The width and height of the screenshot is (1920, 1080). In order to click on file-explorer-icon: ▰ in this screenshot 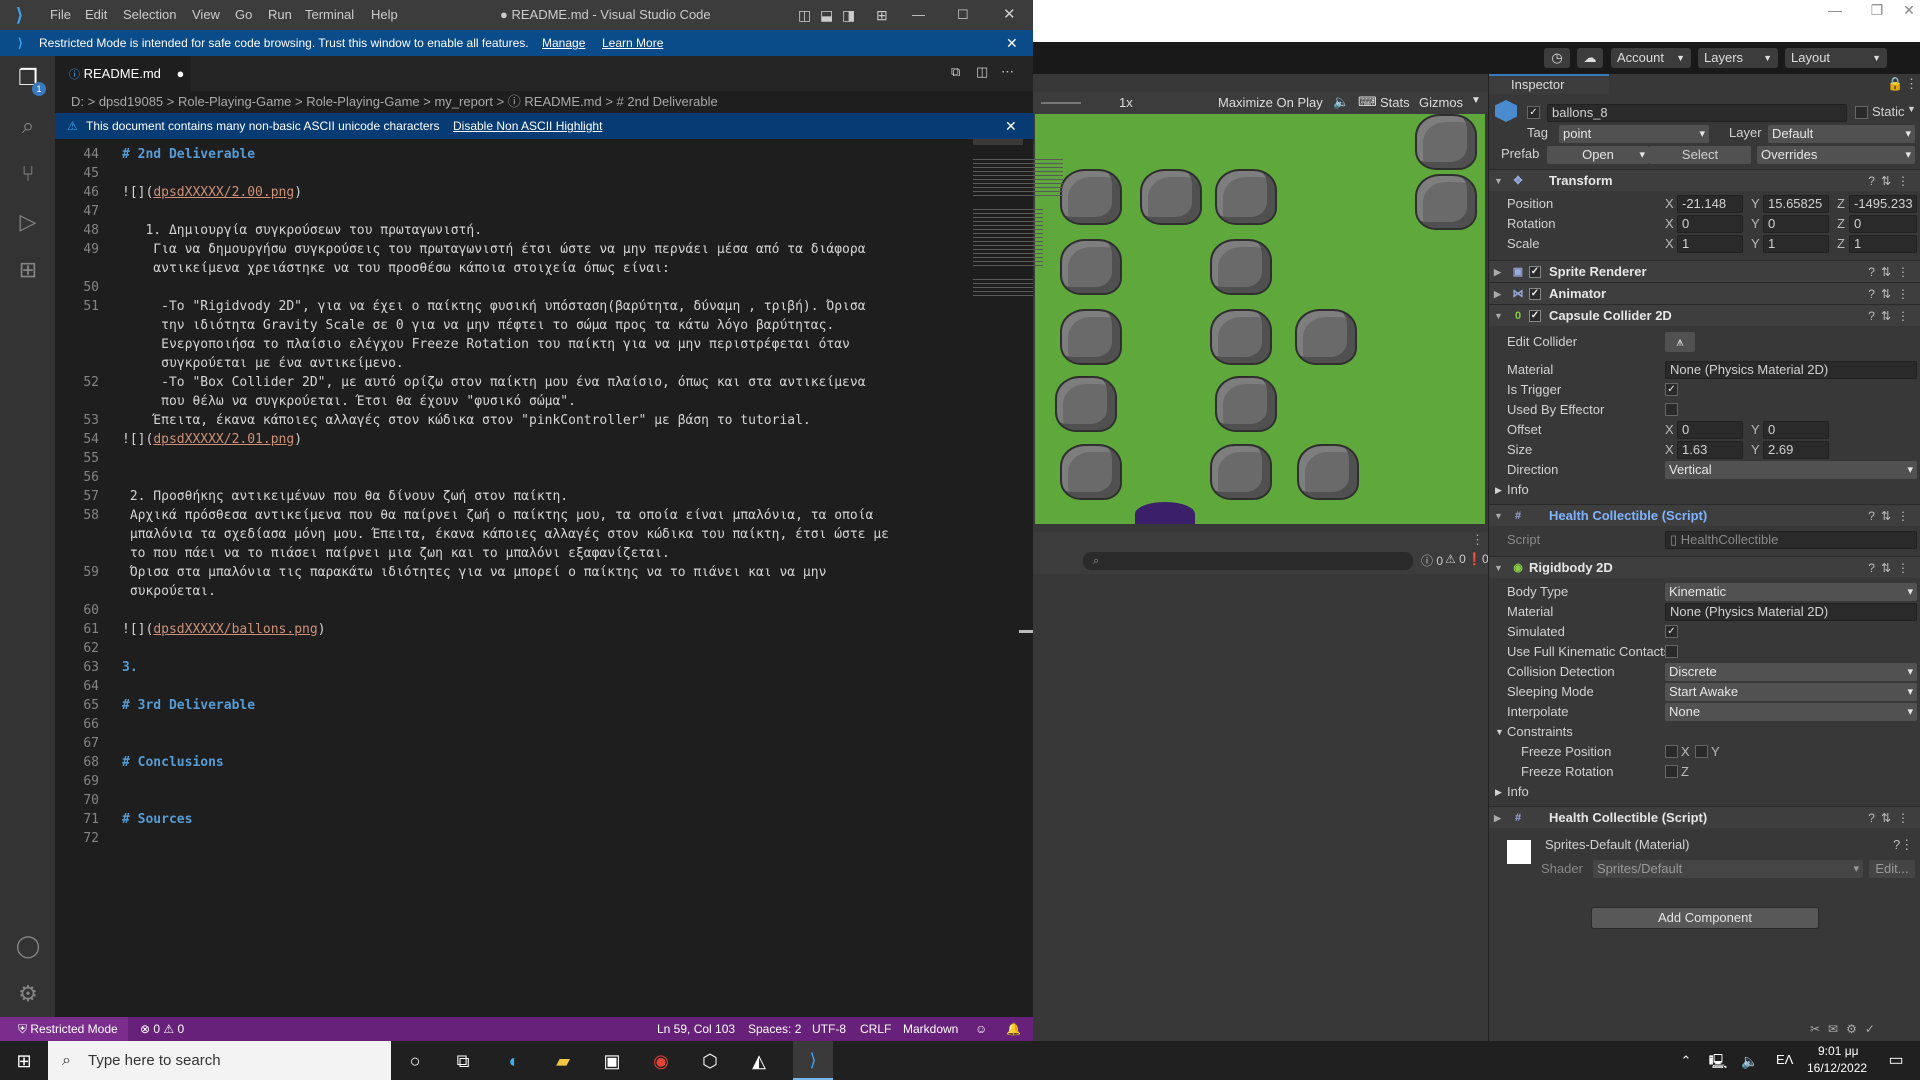, I will do `click(563, 1061)`.